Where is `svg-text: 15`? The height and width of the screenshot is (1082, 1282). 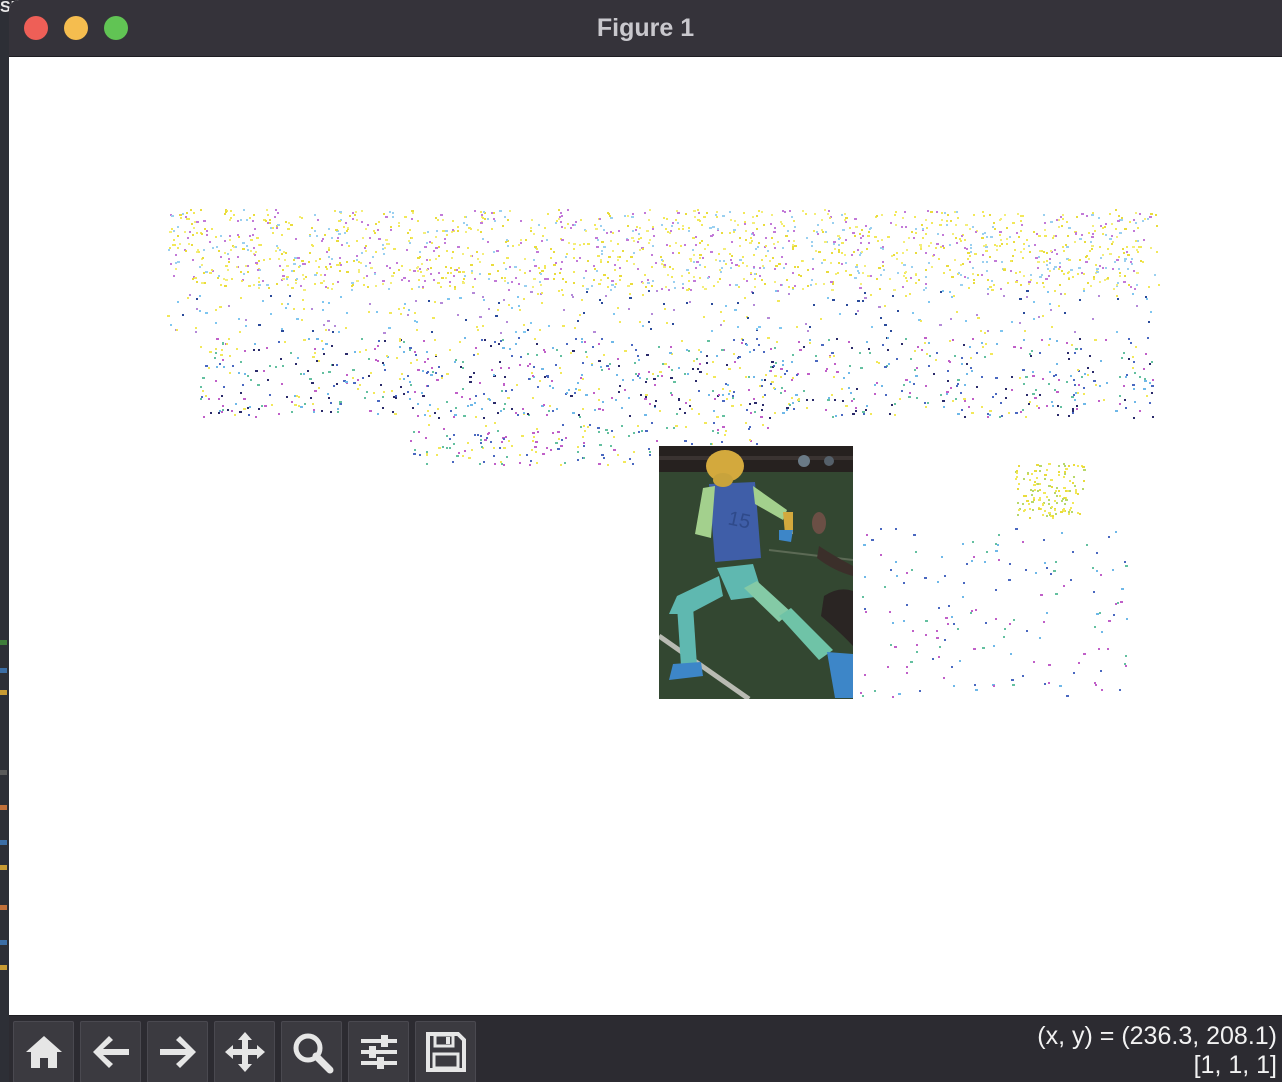 svg-text: 15 is located at coordinates (739, 520).